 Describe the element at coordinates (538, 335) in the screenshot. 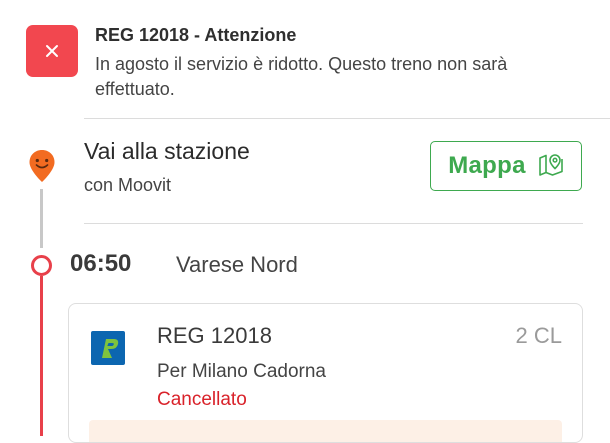

I see `train-class-badge: 2 CL` at that location.